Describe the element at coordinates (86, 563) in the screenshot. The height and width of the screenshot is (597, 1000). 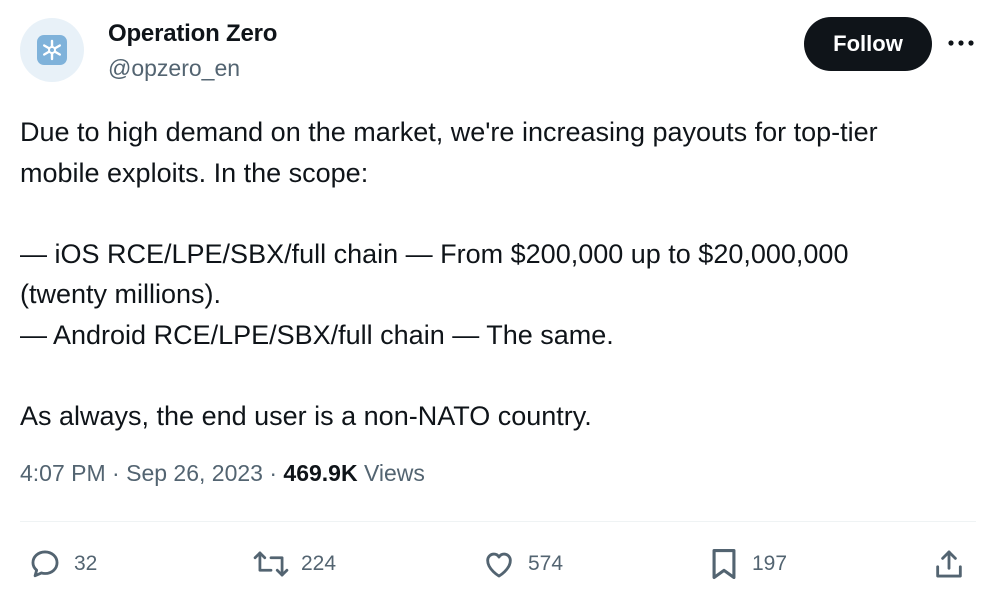
I see `reply-count: 32` at that location.